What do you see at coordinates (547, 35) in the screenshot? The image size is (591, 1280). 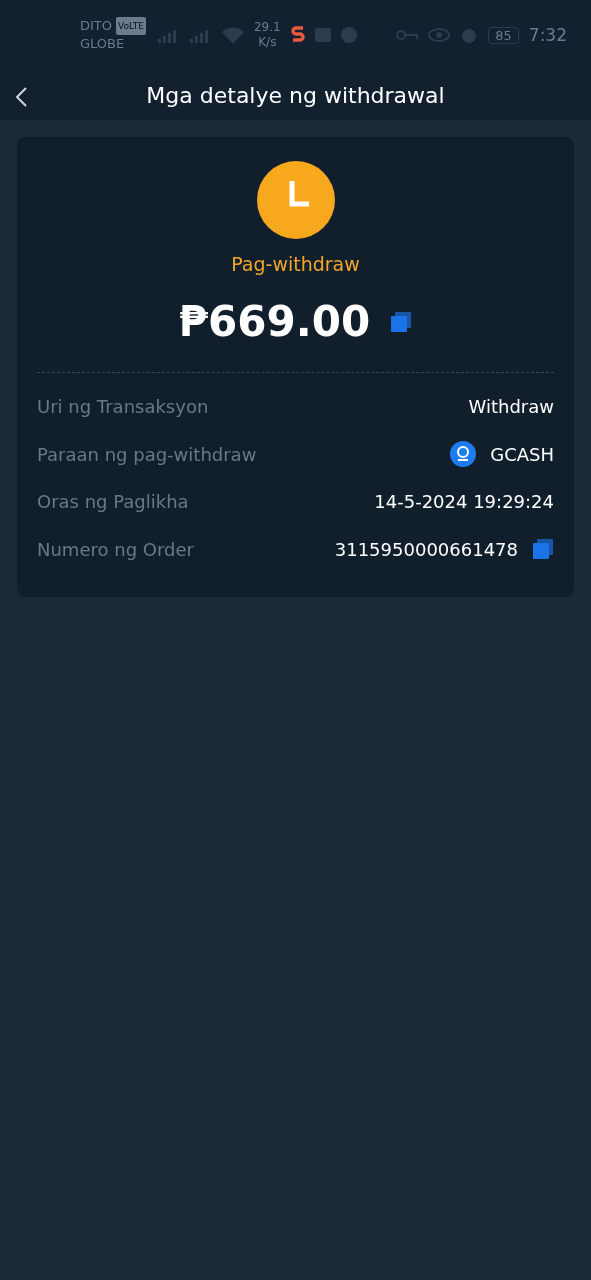 I see `clock-text: 7:32` at bounding box center [547, 35].